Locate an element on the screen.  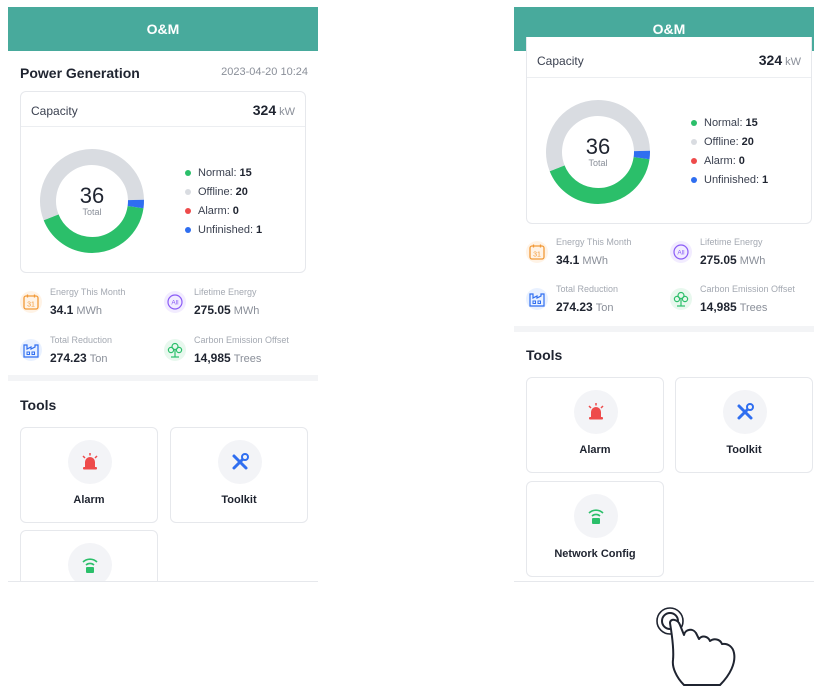
tool-network-config: Network Config is located at coordinates (595, 529).